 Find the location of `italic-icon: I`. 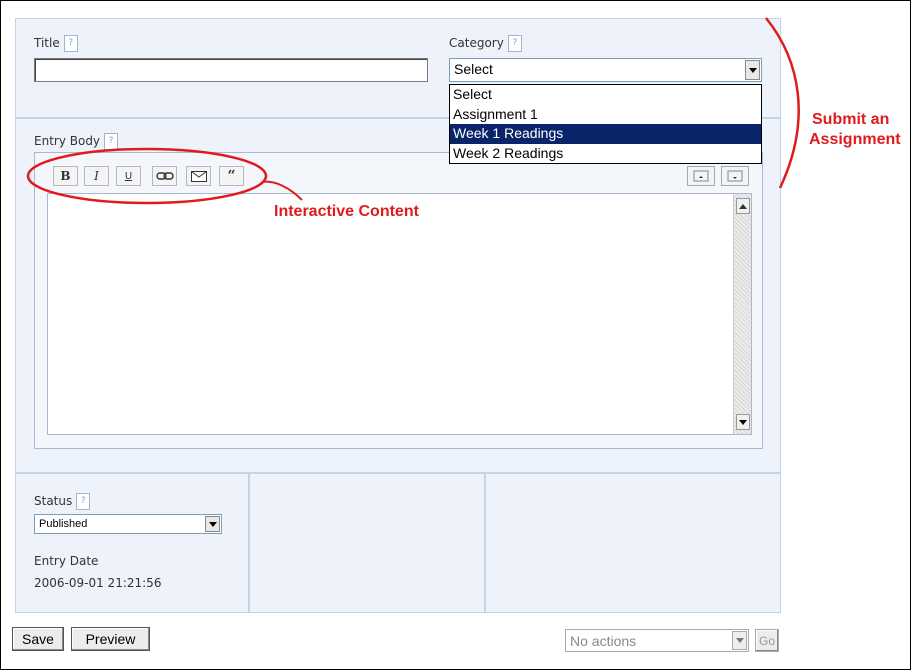

italic-icon: I is located at coordinates (96, 176).